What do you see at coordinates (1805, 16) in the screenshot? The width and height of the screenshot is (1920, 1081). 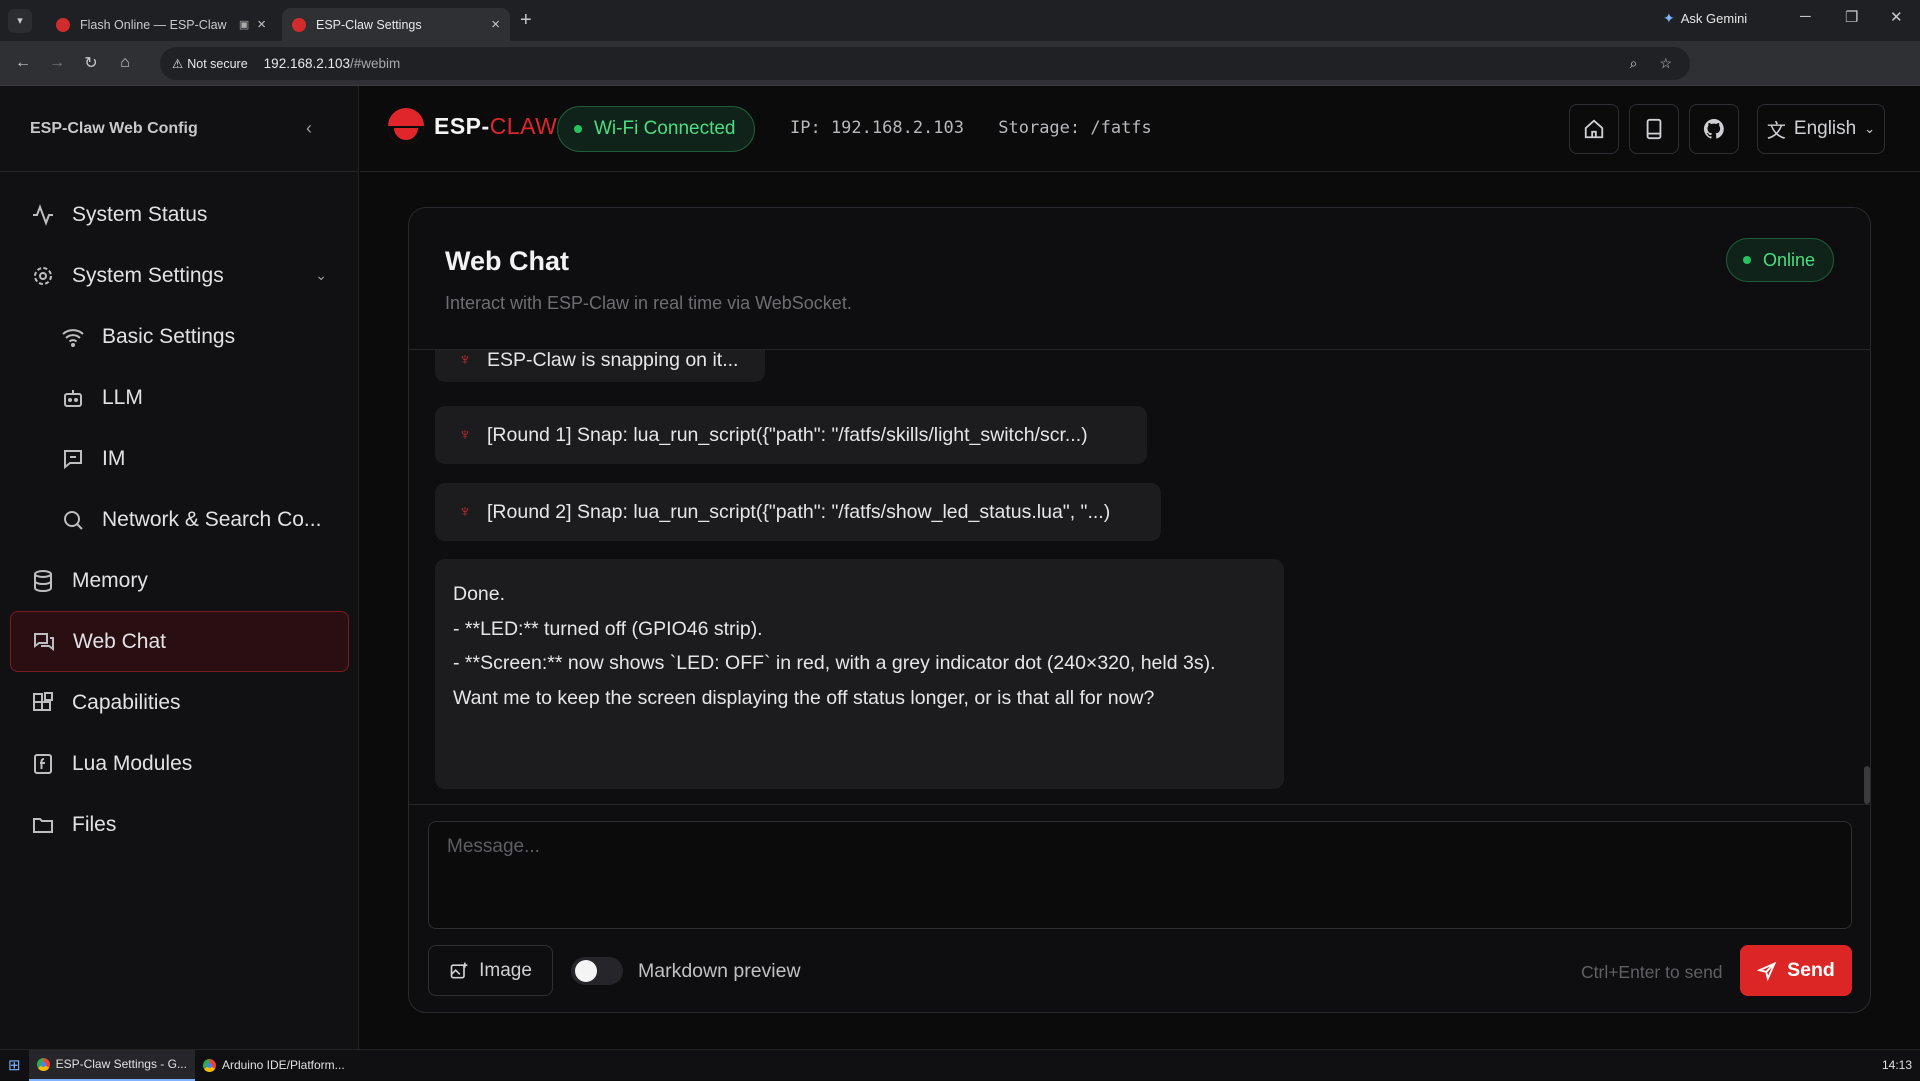 I see `minimize-icon: ─` at bounding box center [1805, 16].